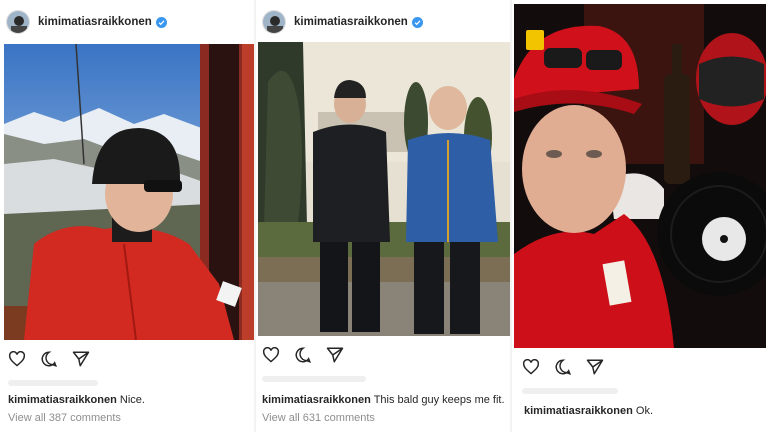 The image size is (768, 432). I want to click on caption-text: This bald guy keeps me fit., so click(439, 400).